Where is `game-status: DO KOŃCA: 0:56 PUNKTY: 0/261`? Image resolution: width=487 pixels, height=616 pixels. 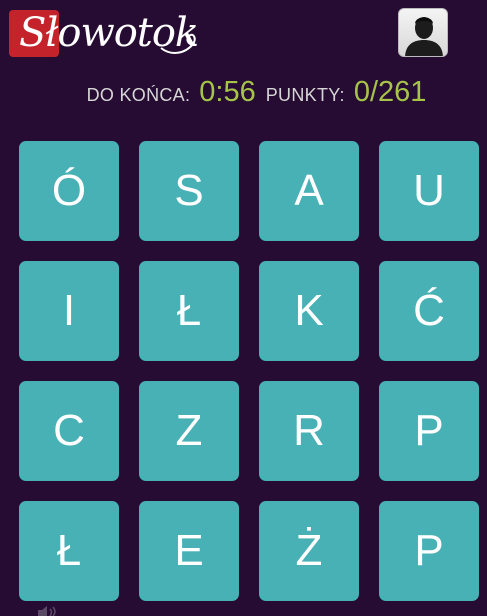
game-status: DO KOŃCA: 0:56 PUNKTY: 0/261 is located at coordinates (243, 92).